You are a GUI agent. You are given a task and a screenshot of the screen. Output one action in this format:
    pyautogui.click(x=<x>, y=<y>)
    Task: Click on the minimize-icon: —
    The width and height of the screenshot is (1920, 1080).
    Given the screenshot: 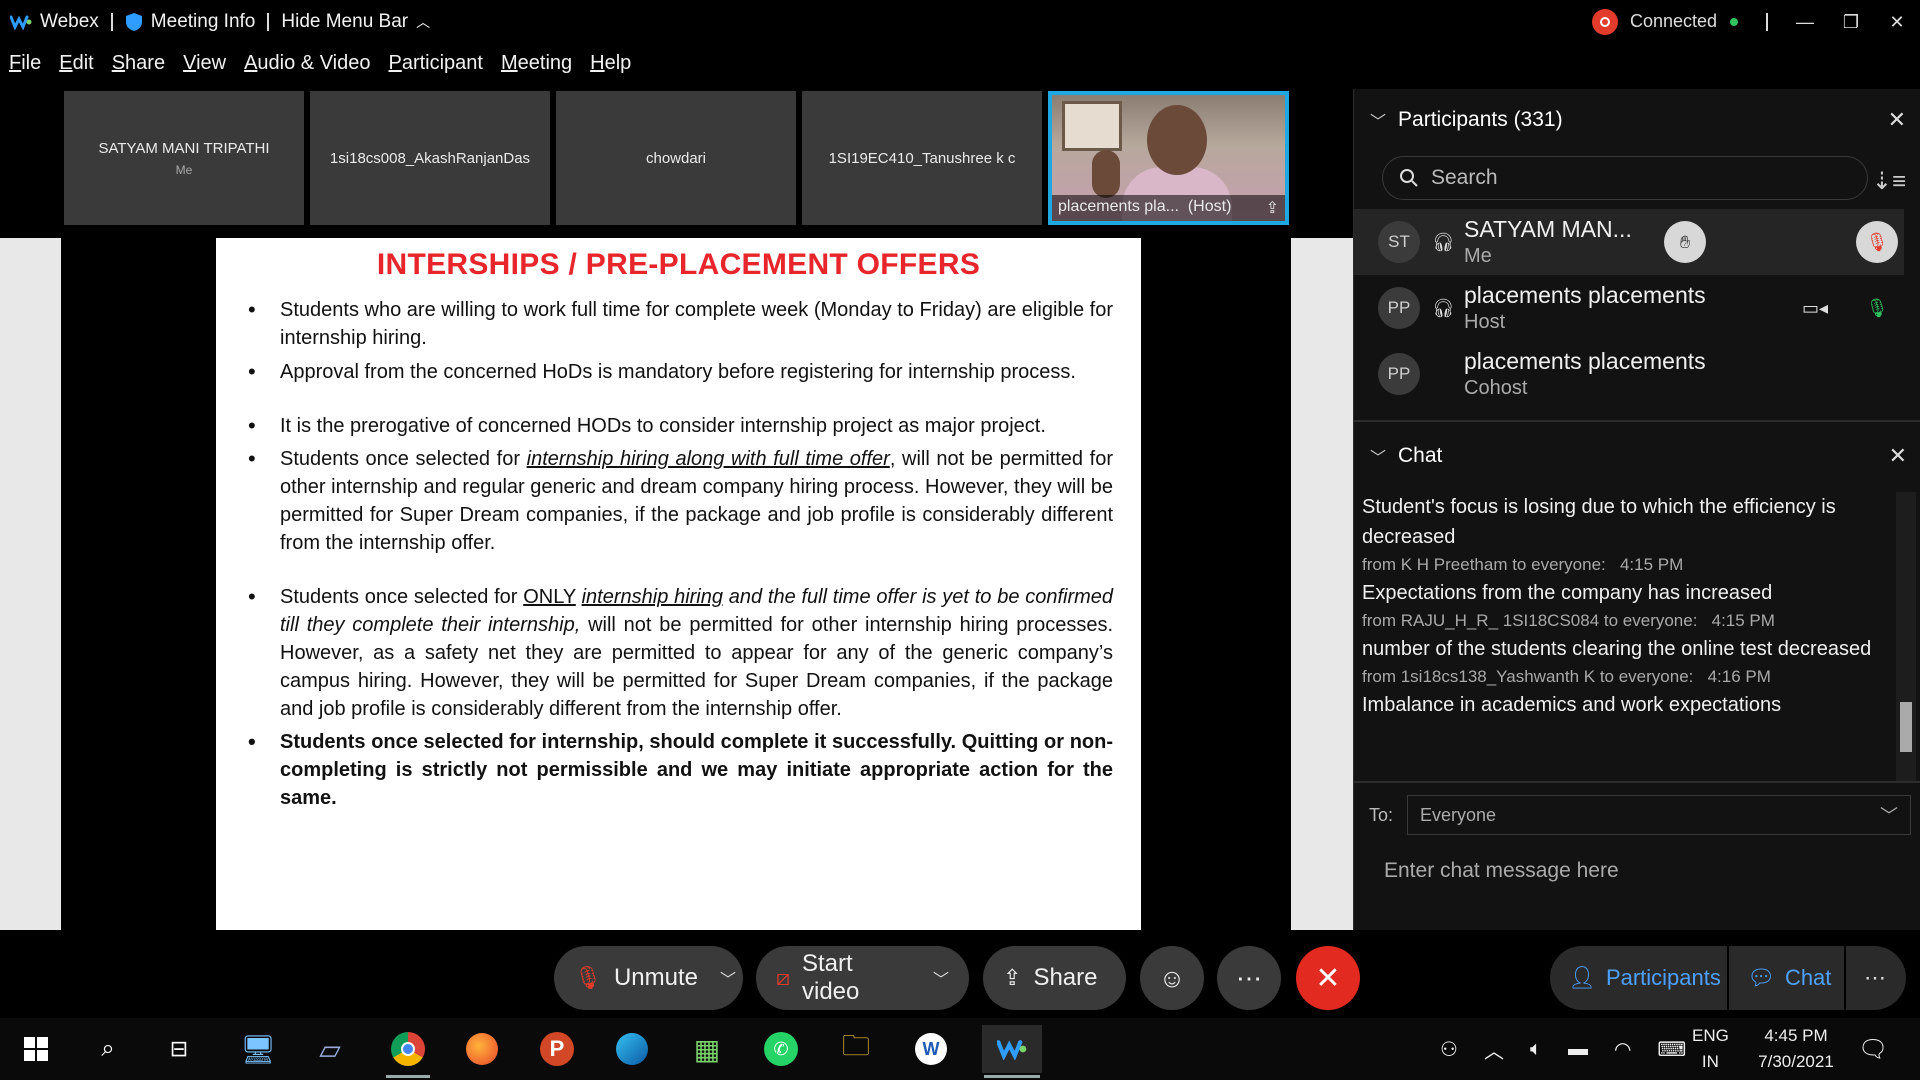 What is the action you would take?
    pyautogui.click(x=1805, y=22)
    